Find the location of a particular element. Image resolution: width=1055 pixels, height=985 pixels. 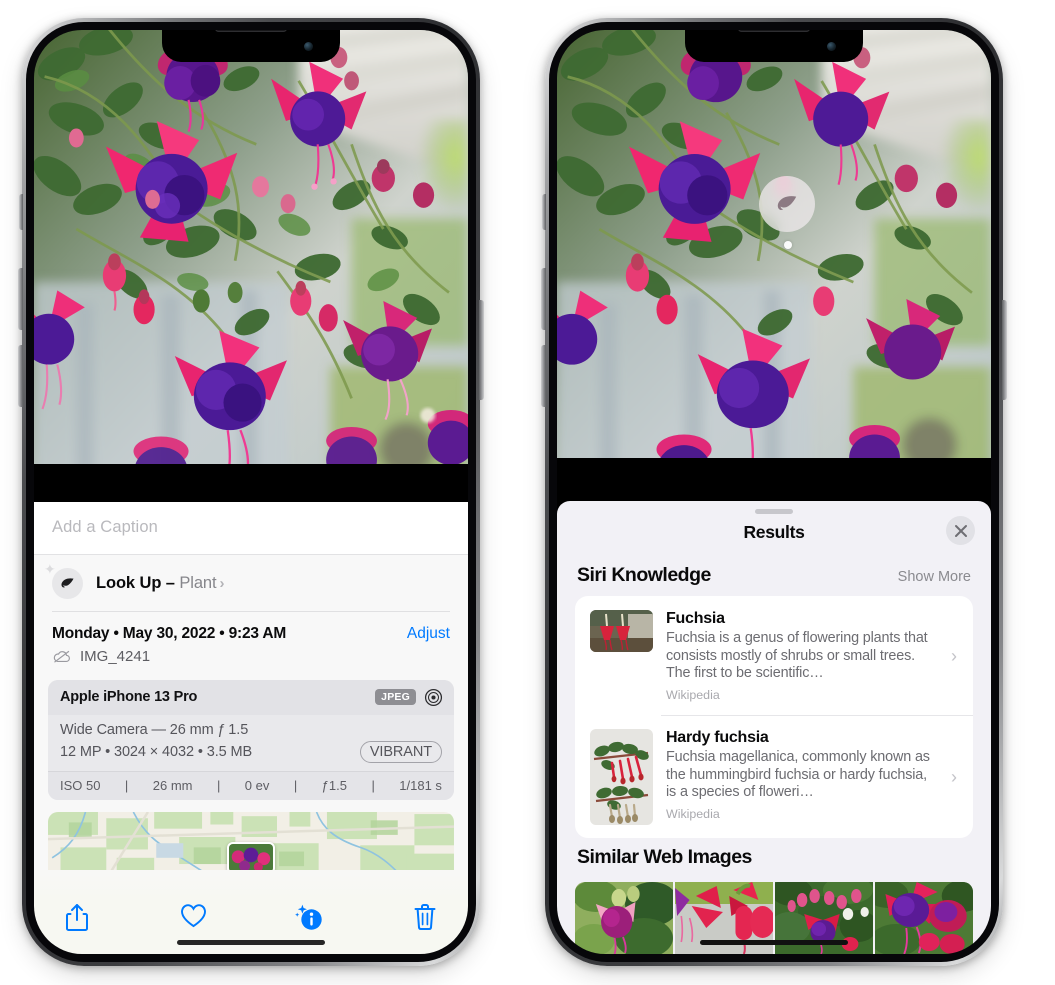

home-indicator-right is located at coordinates (774, 942).